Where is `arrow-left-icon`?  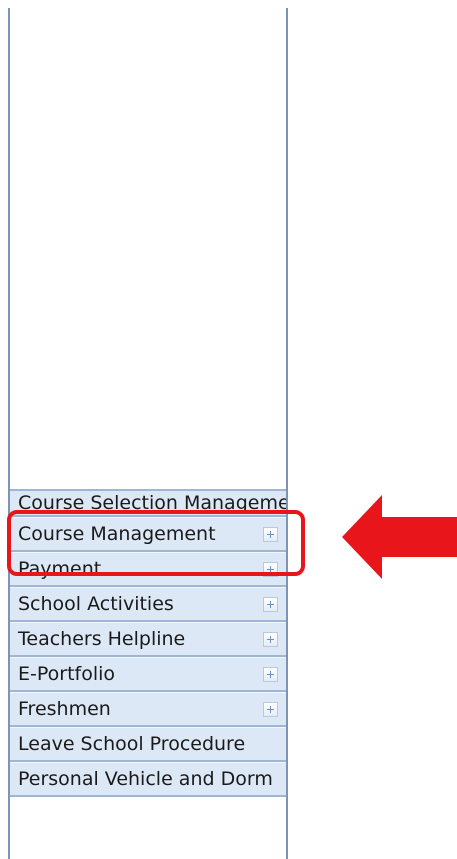 arrow-left-icon is located at coordinates (399, 537).